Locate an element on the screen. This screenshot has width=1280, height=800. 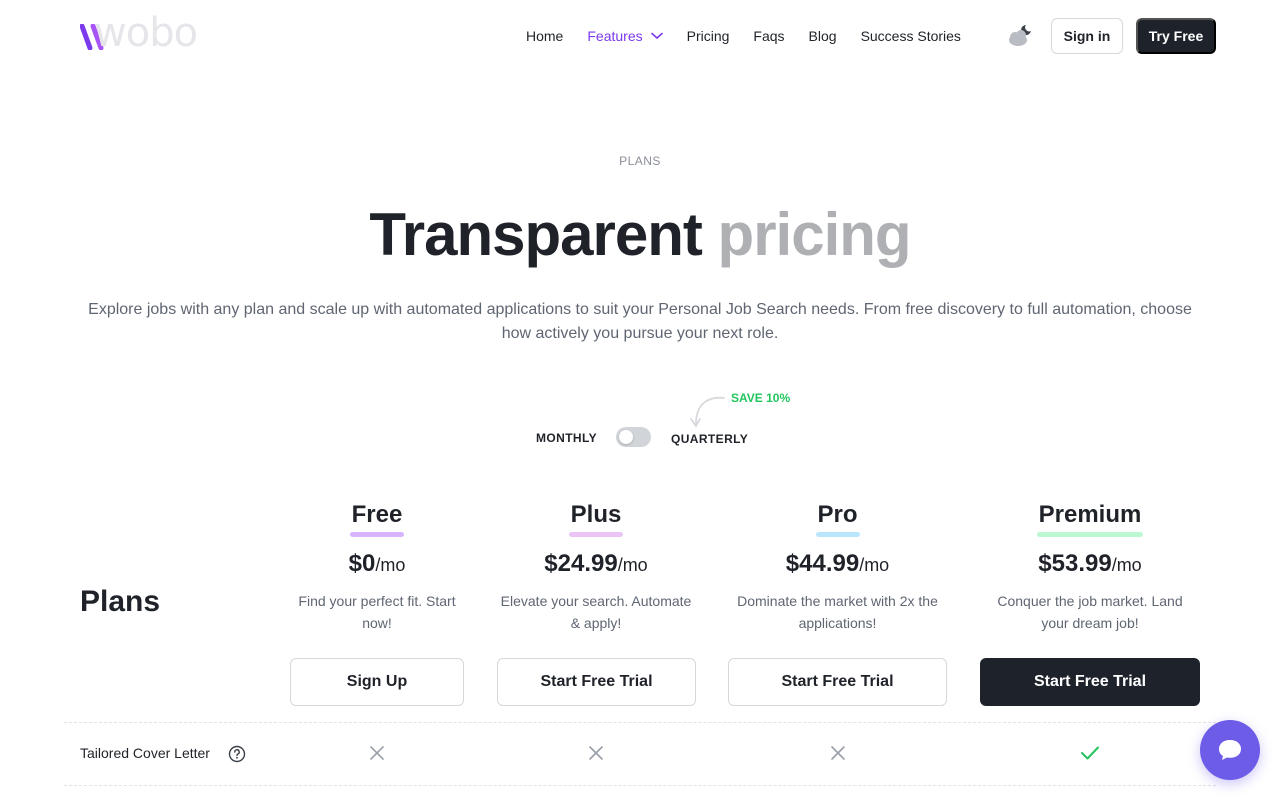
price-amount: $53.99 is located at coordinates (1075, 563).